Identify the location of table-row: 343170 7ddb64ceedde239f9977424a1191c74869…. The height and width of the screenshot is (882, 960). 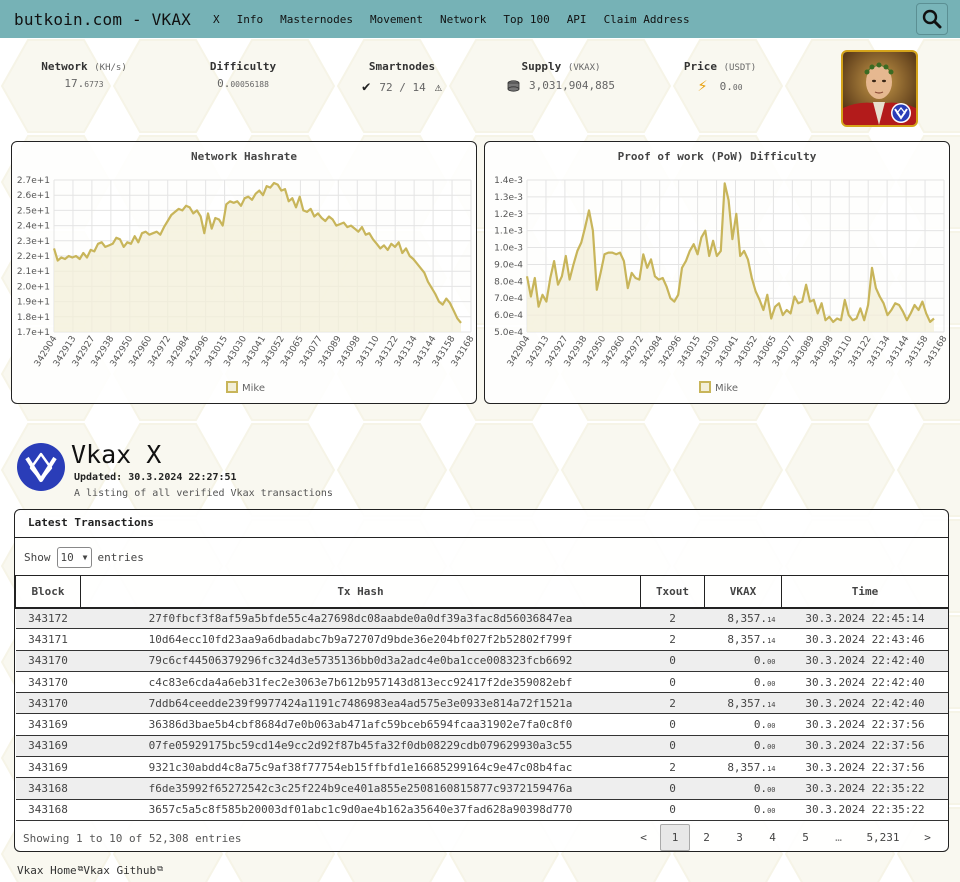
(481, 703).